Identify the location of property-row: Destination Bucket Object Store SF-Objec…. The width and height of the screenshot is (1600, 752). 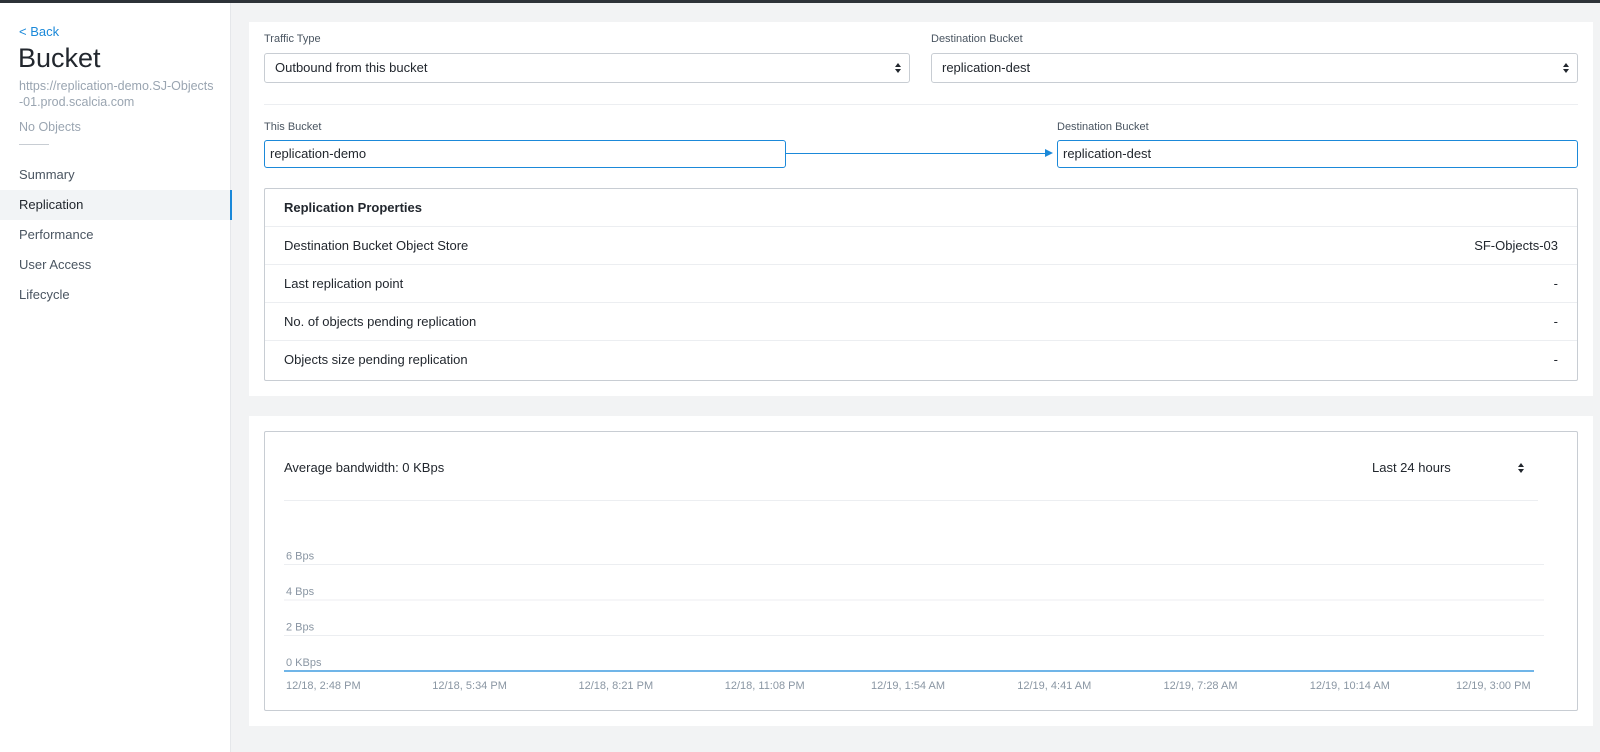
(921, 246).